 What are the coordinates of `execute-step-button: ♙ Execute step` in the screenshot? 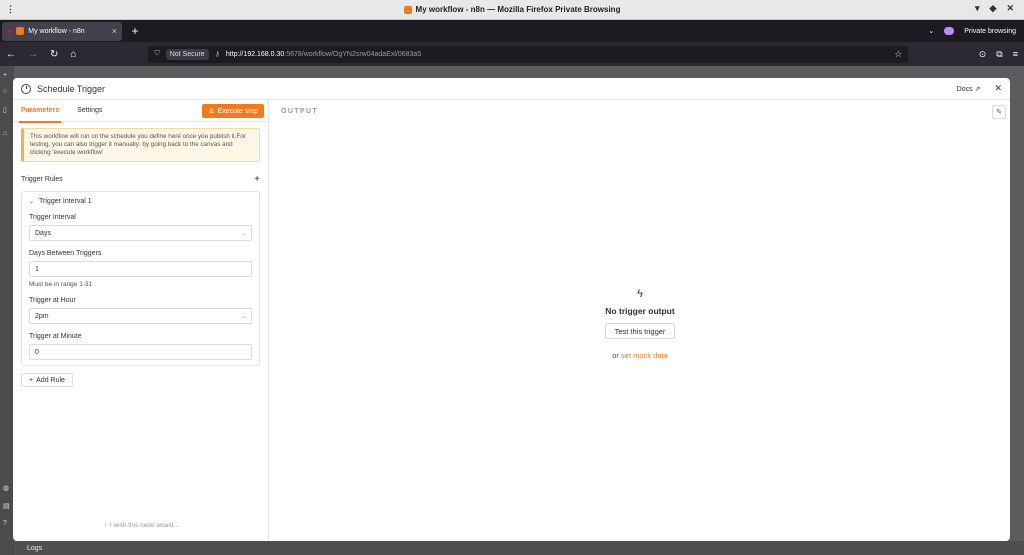 It's located at (233, 111).